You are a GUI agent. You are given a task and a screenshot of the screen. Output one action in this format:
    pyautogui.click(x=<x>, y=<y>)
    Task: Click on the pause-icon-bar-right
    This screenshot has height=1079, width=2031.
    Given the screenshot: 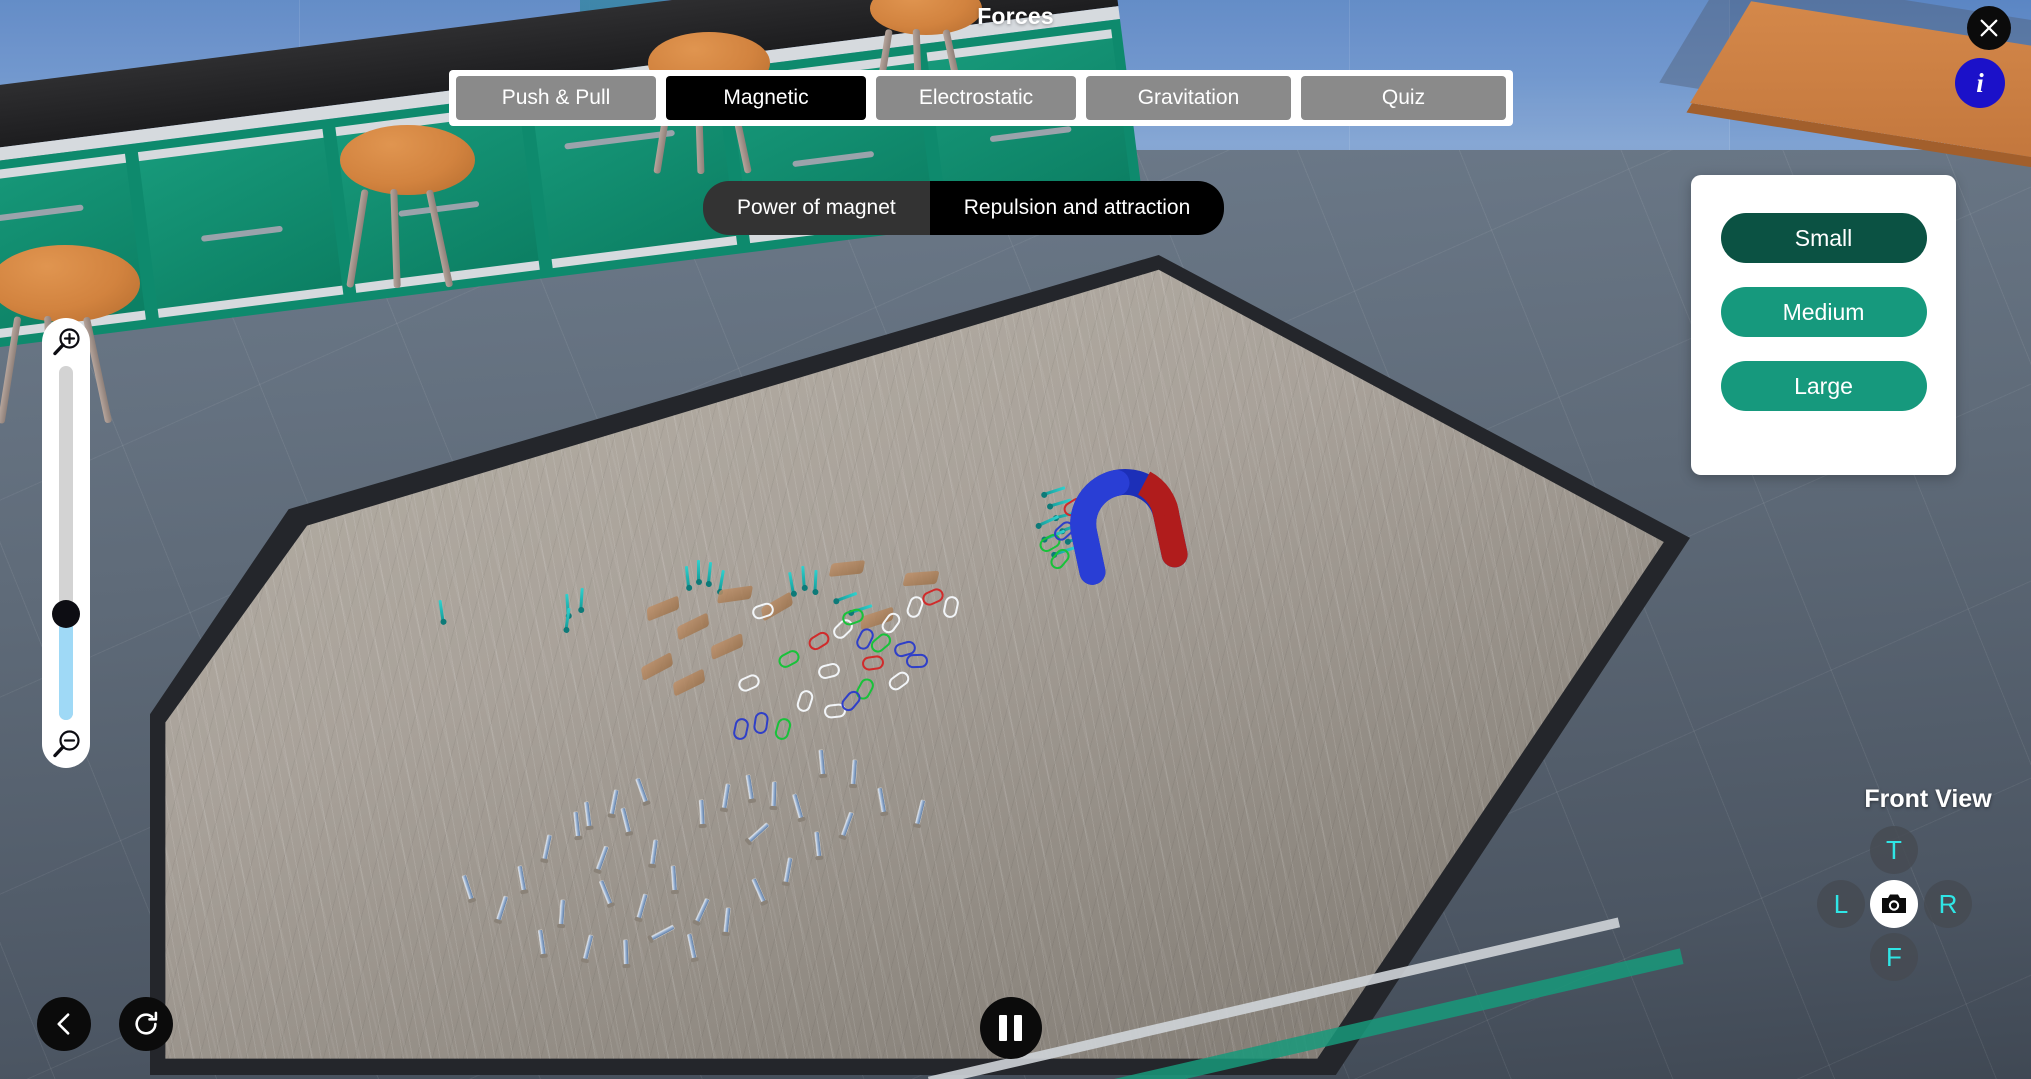 What is the action you would take?
    pyautogui.click(x=1018, y=1028)
    